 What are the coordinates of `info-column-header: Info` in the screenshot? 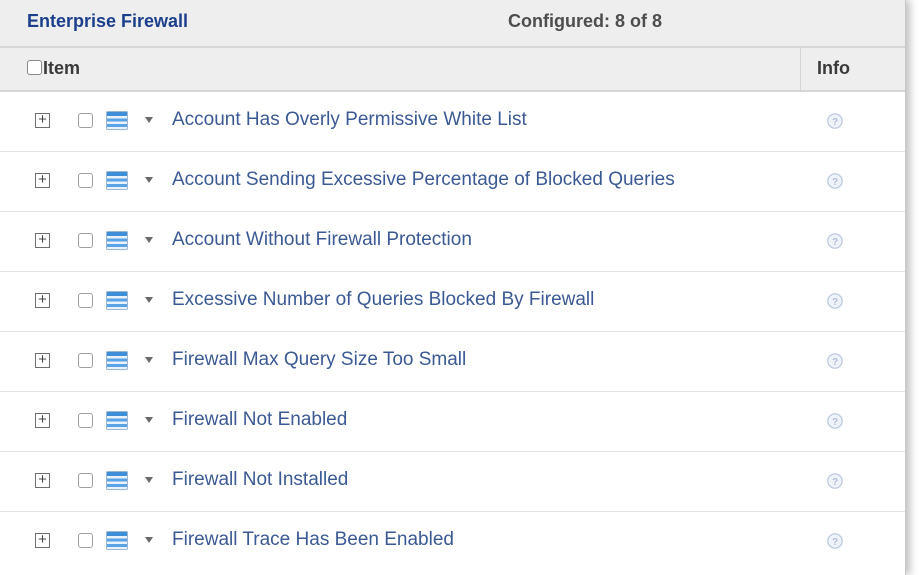 It's located at (833, 68).